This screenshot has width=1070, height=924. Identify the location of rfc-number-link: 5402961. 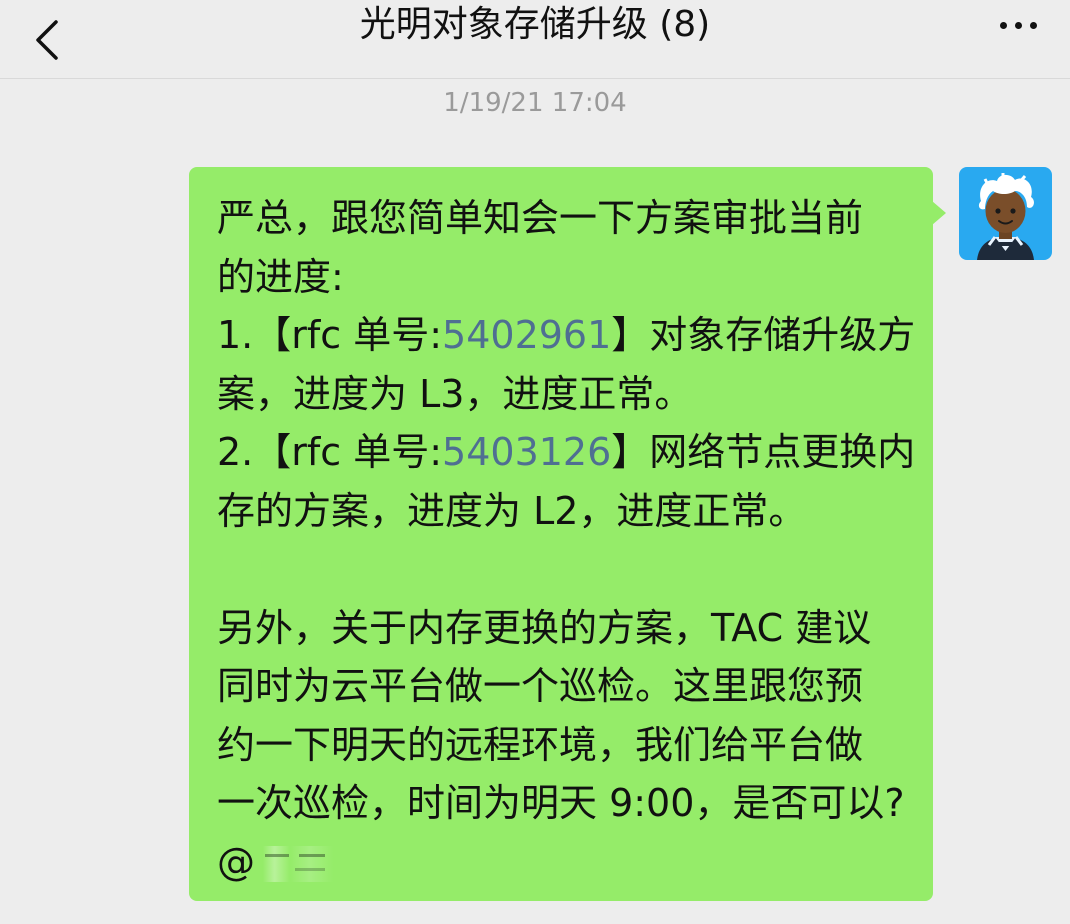
(526, 335).